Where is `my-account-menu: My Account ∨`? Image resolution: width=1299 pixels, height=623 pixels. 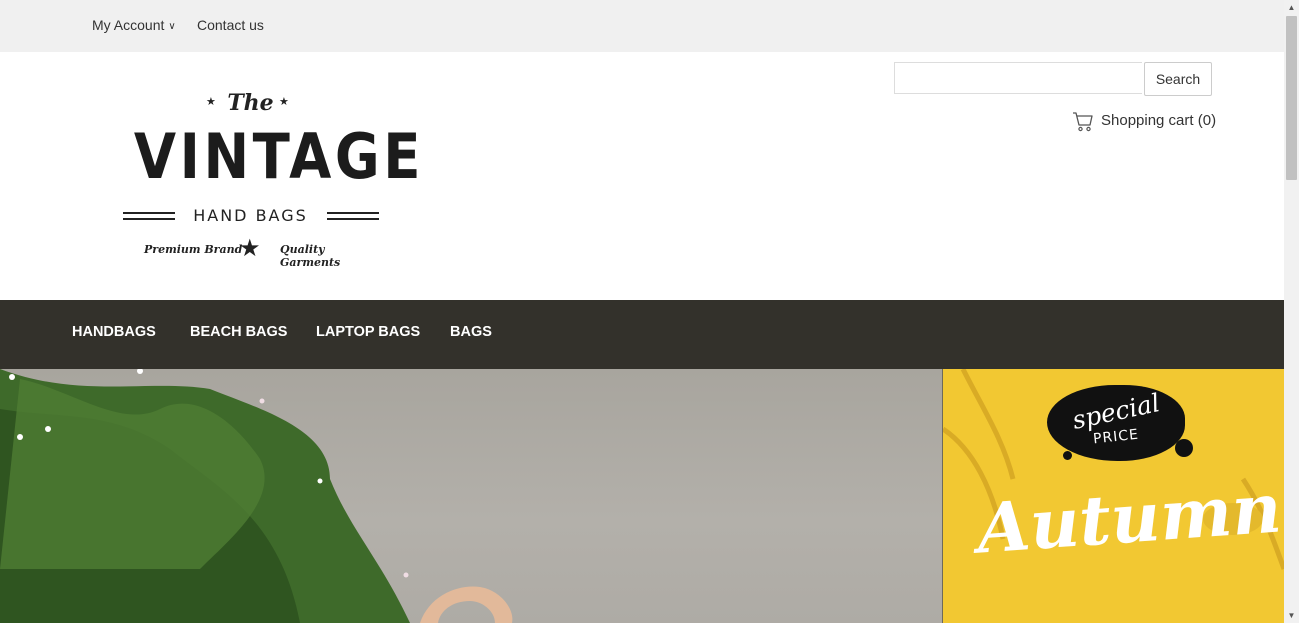 my-account-menu: My Account ∨ is located at coordinates (134, 25).